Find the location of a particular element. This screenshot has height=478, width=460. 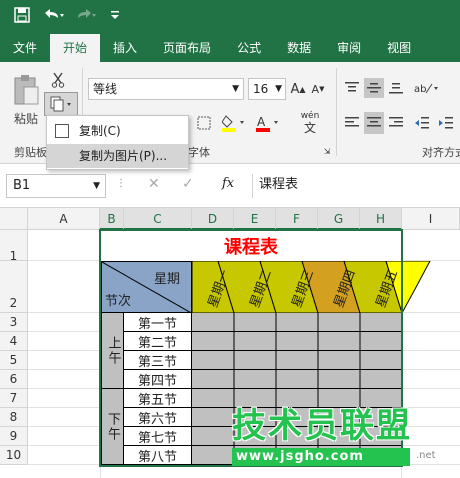

timetable-title: 课程表 is located at coordinates (251, 245).